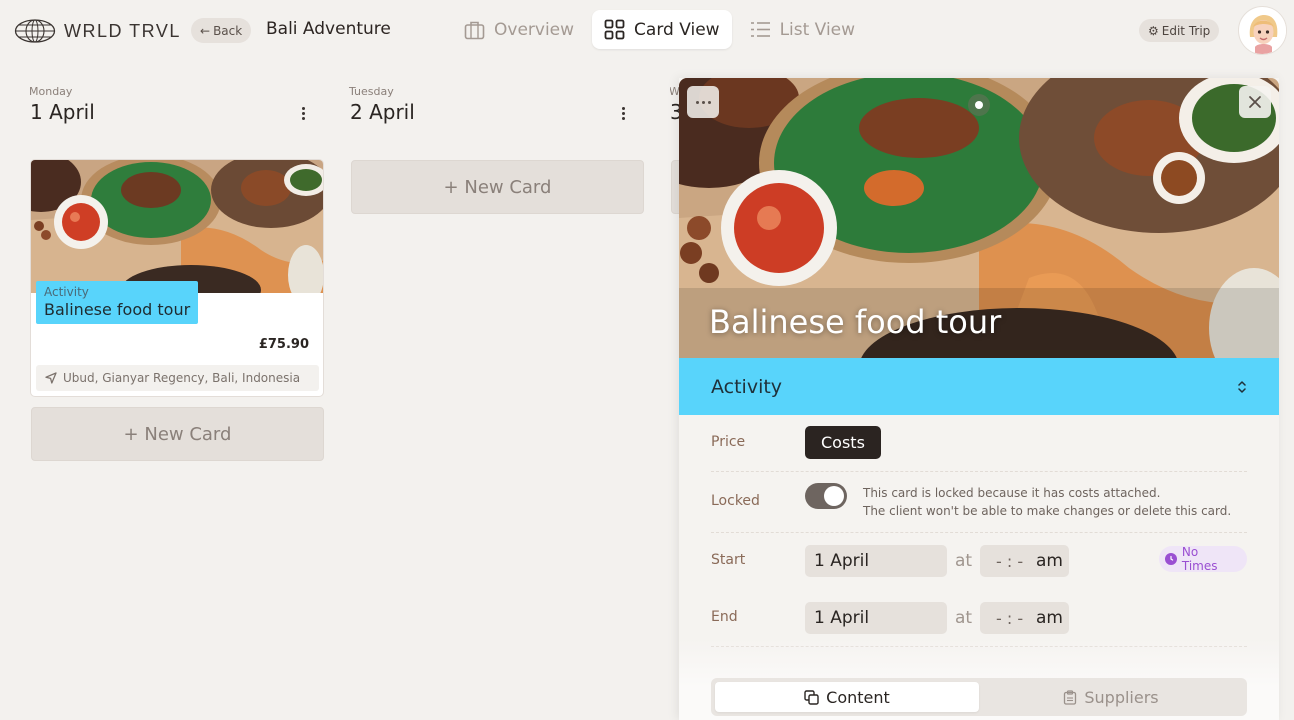 The height and width of the screenshot is (720, 1294). What do you see at coordinates (371, 91) in the screenshot?
I see `day-weekday: Tuesday` at bounding box center [371, 91].